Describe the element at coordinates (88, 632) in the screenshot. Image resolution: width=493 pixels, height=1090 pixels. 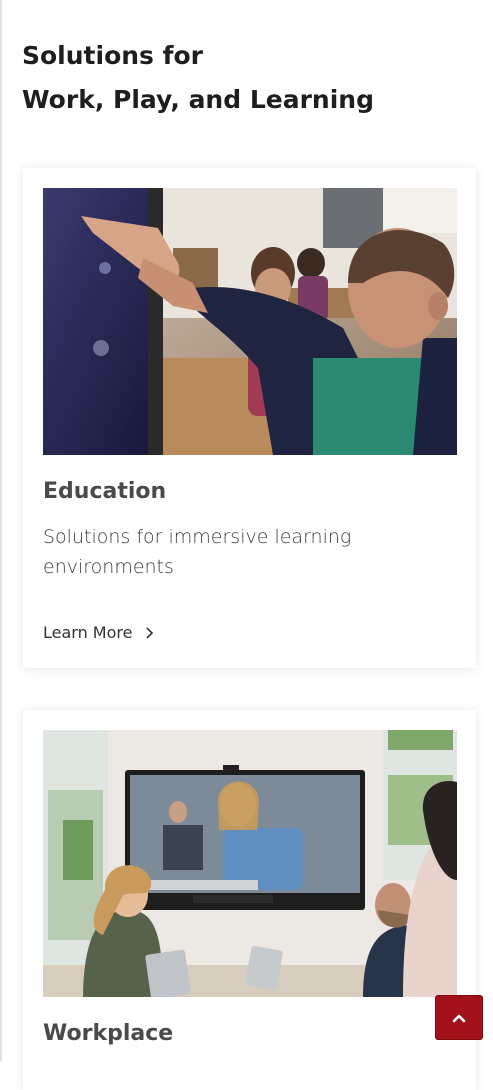
I see `learn-more-label: Learn More` at that location.